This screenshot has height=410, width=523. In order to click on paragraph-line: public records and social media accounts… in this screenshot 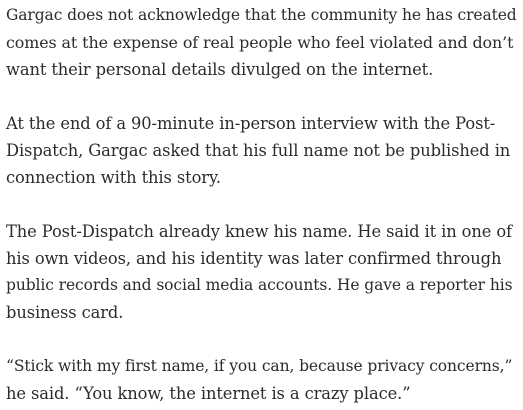, I will do `click(259, 285)`.